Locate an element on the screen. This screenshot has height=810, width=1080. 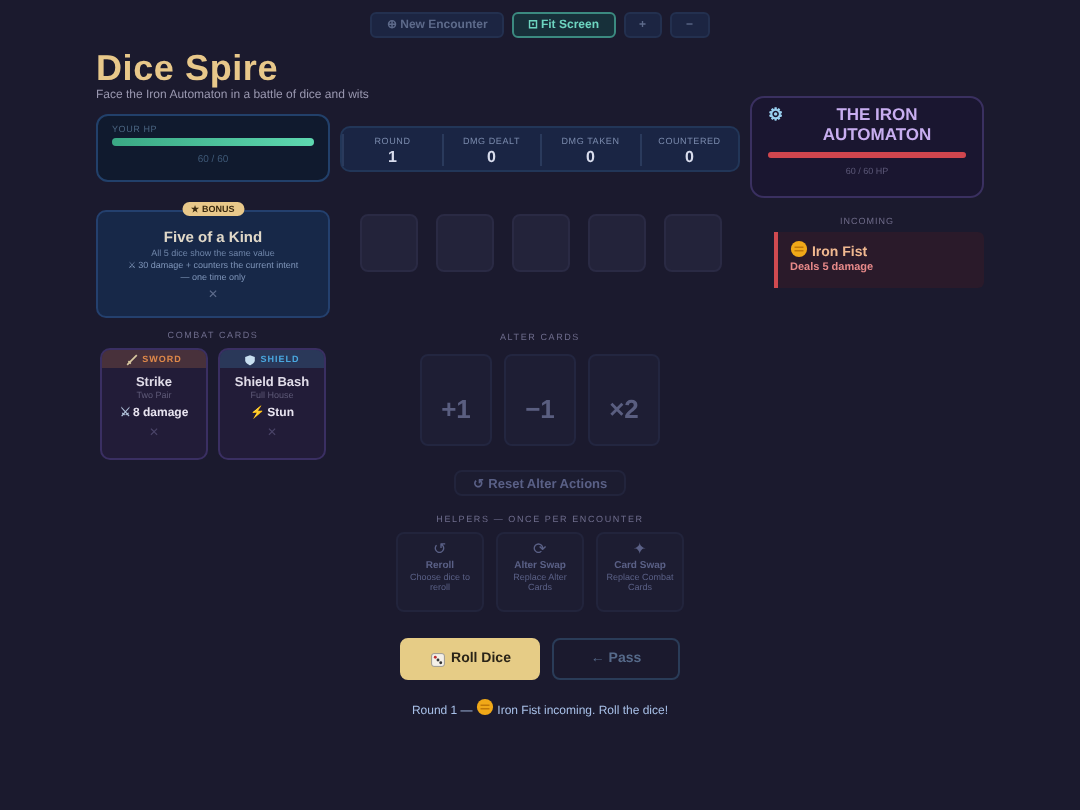
helper-icon: ✦ is located at coordinates (640, 550).